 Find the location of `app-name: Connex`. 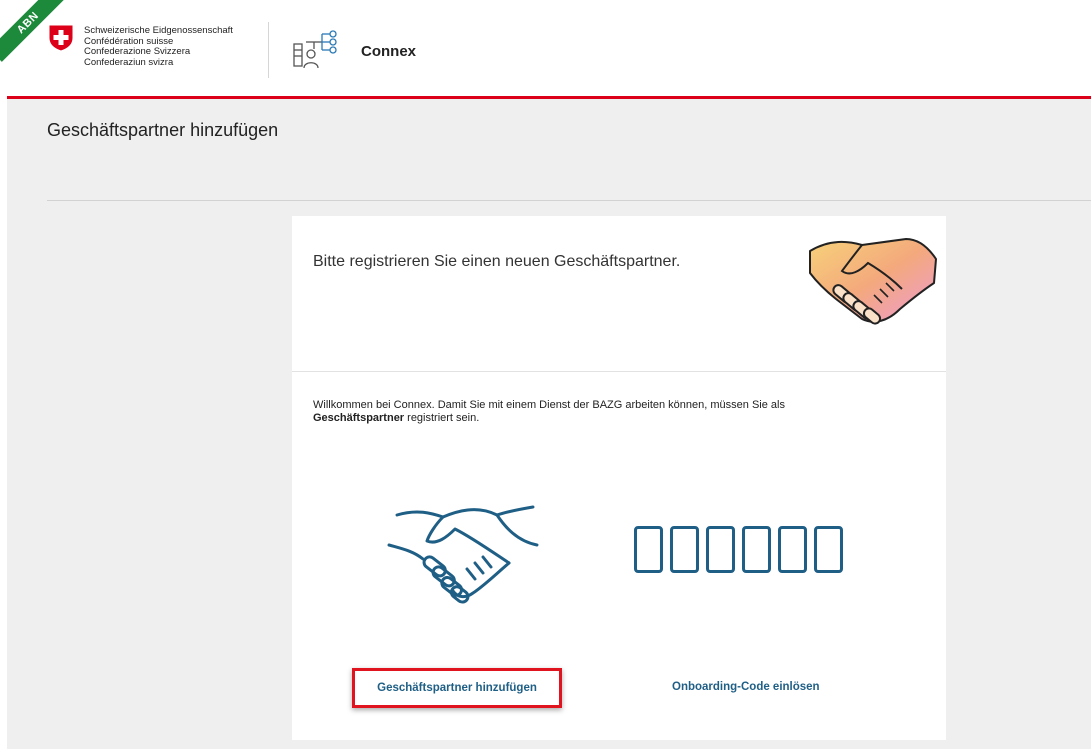

app-name: Connex is located at coordinates (388, 51).